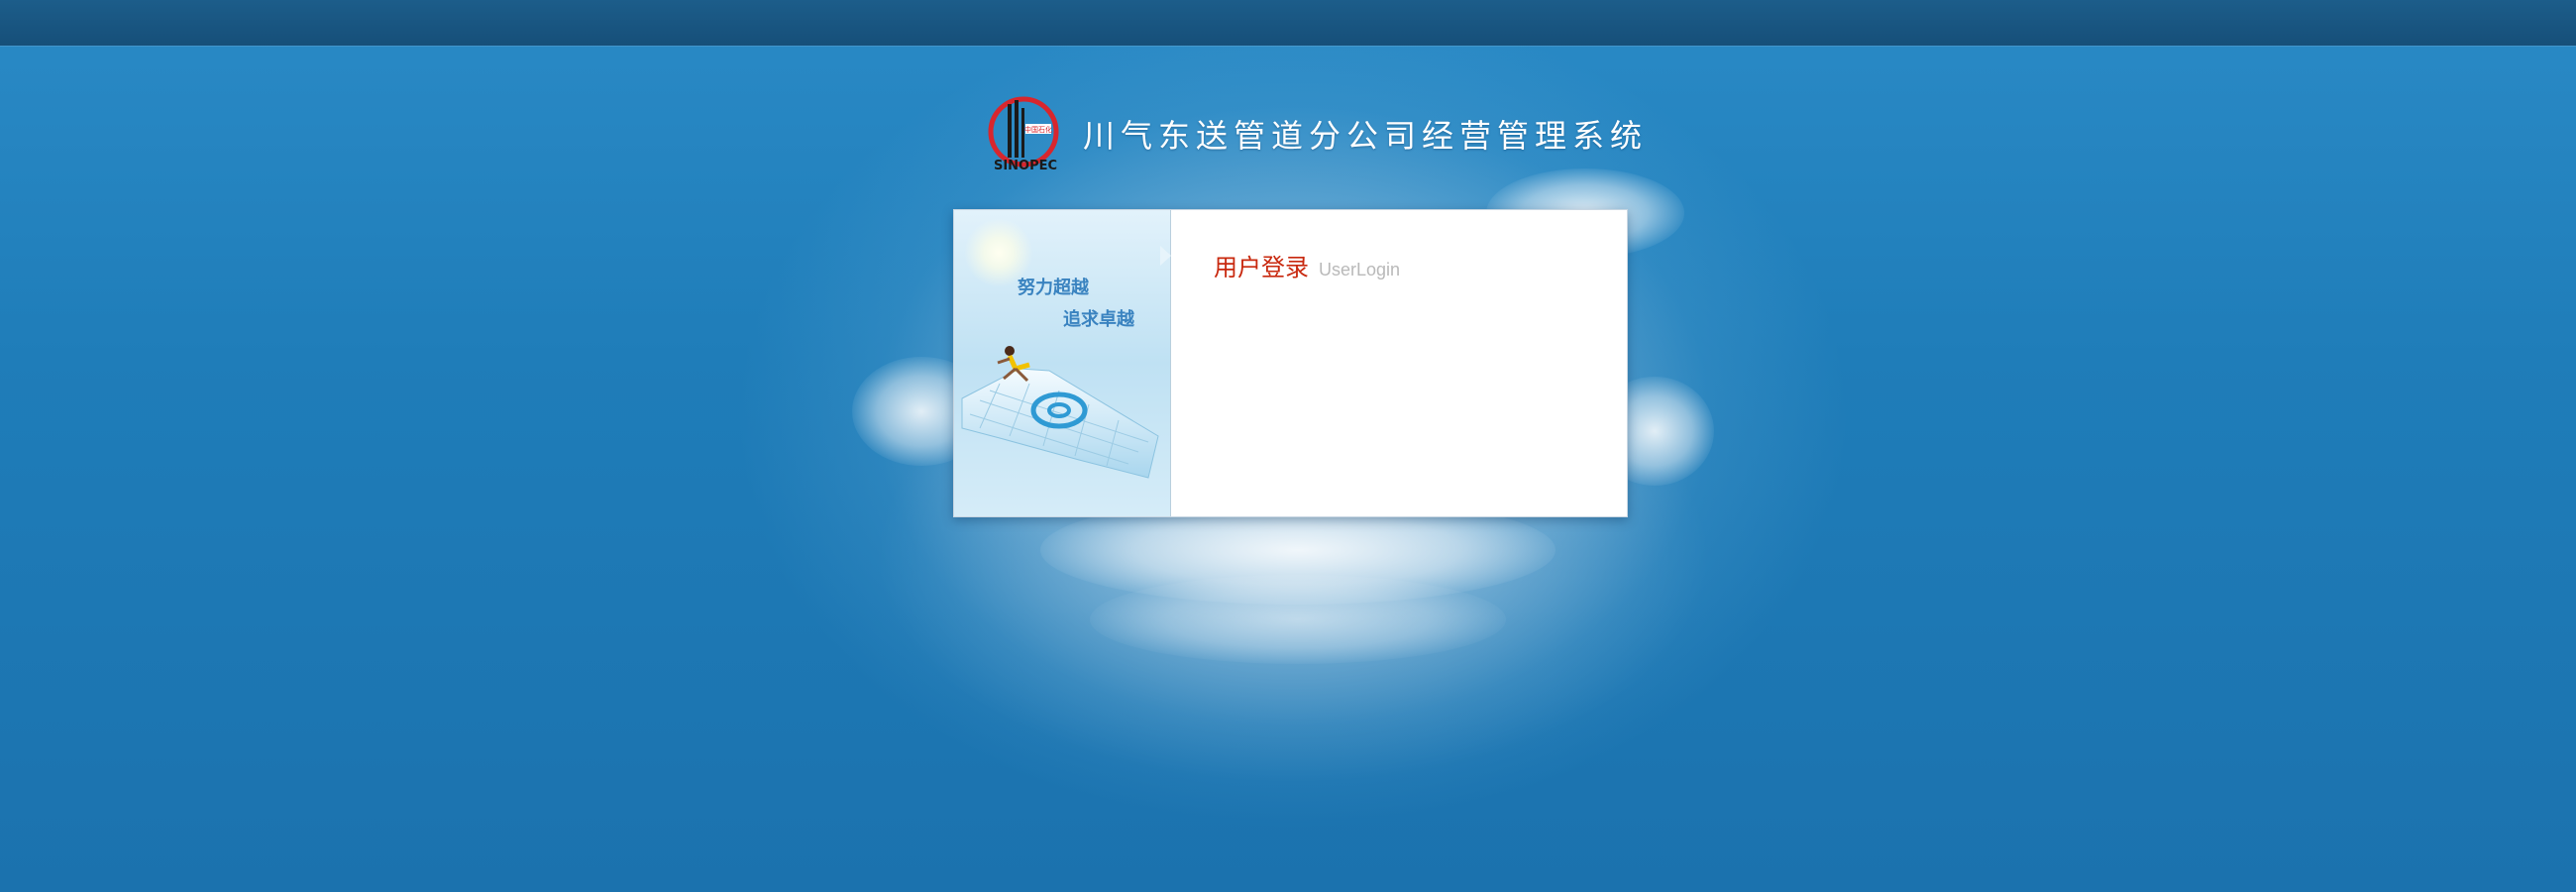 Image resolution: width=2576 pixels, height=892 pixels. What do you see at coordinates (1060, 413) in the screenshot?
I see `runner-puzzle-illustration` at bounding box center [1060, 413].